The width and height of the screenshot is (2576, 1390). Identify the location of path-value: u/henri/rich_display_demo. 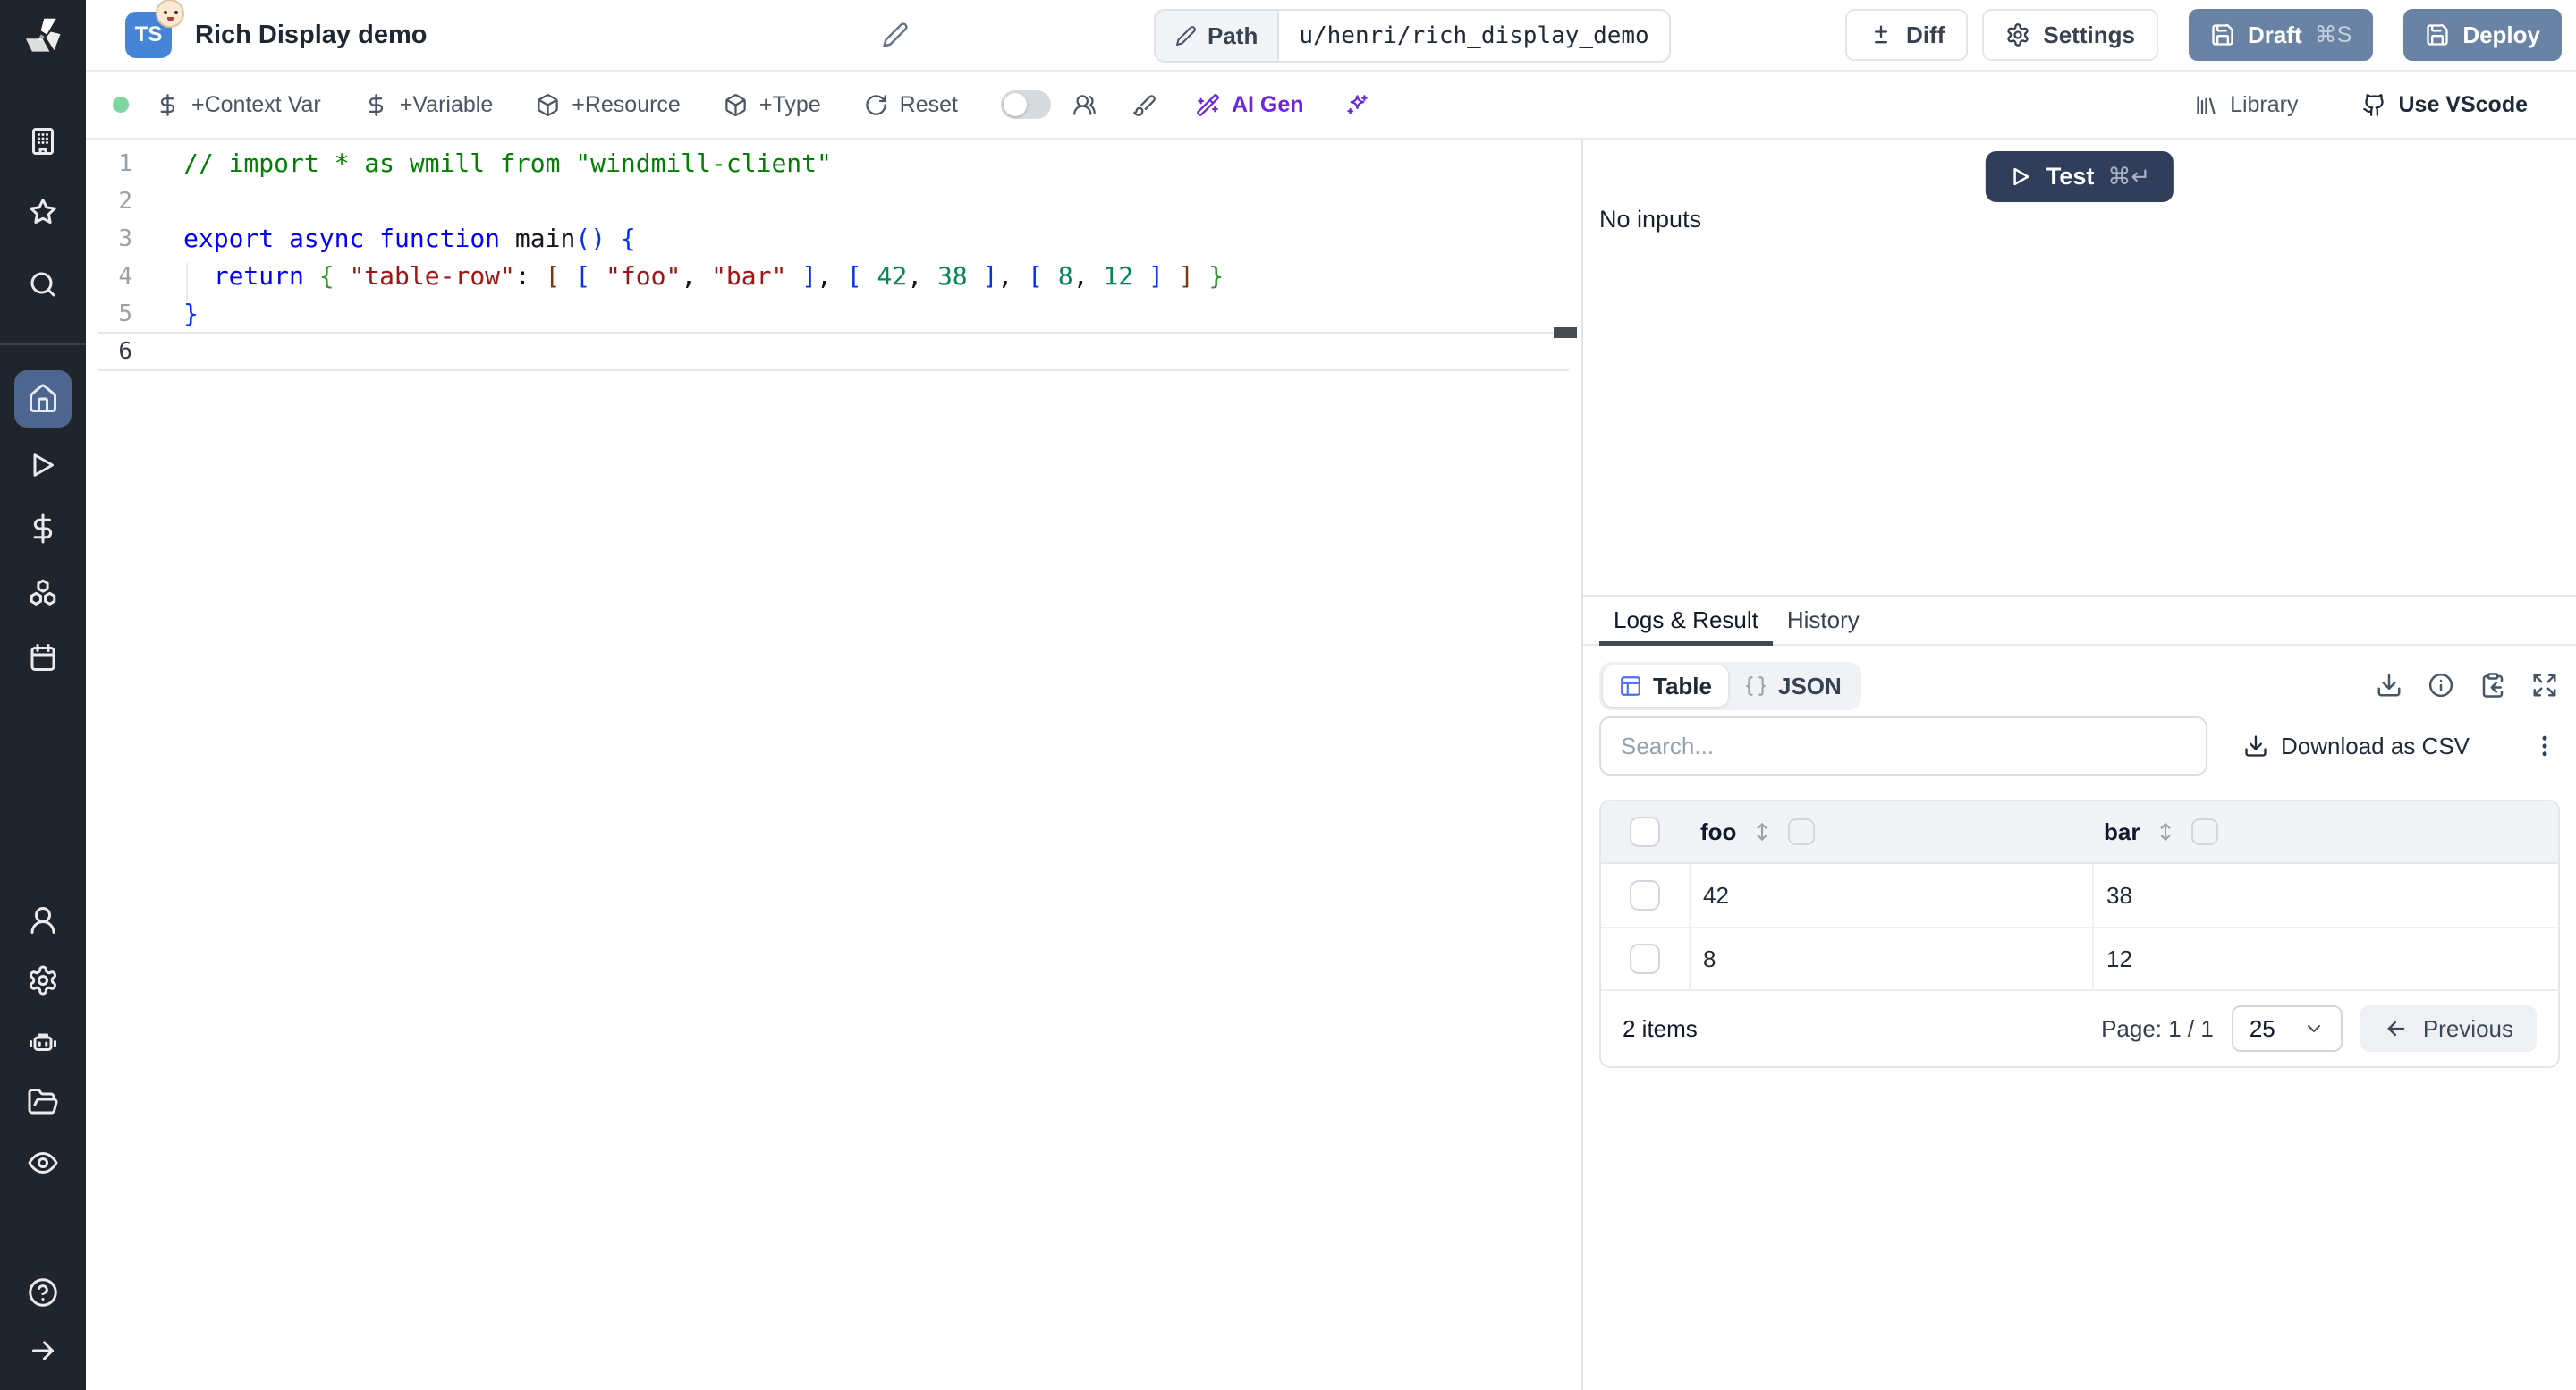
(1474, 35).